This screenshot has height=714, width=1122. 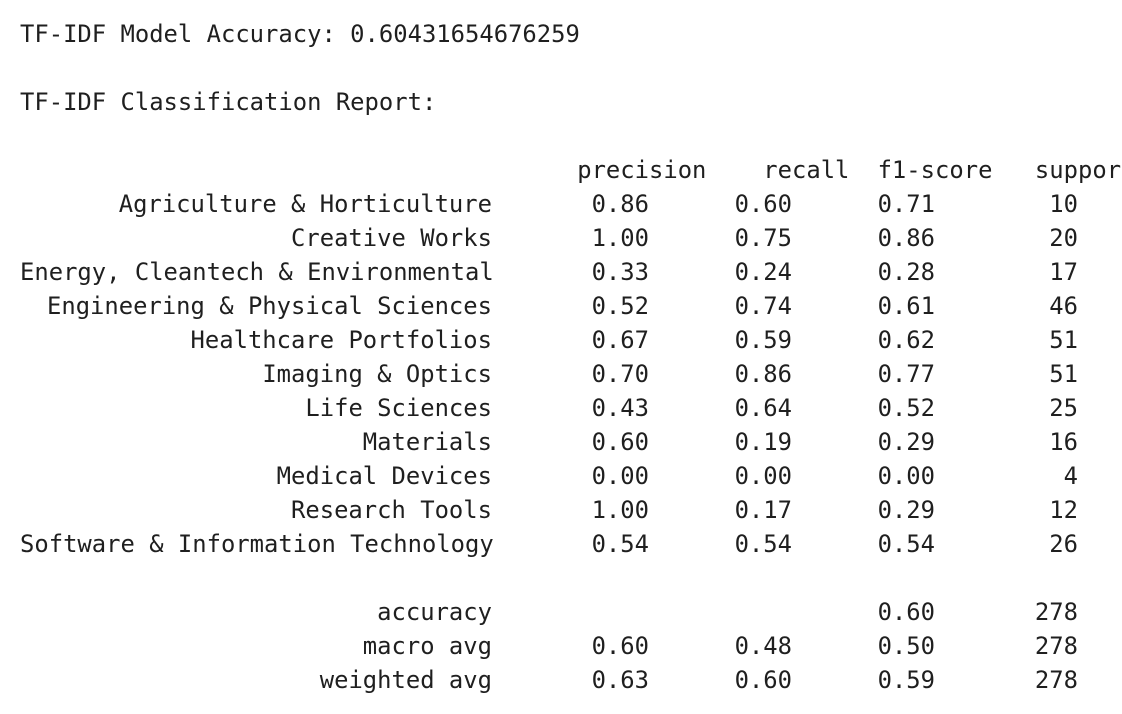 What do you see at coordinates (806, 170) in the screenshot?
I see `header-recall: recall` at bounding box center [806, 170].